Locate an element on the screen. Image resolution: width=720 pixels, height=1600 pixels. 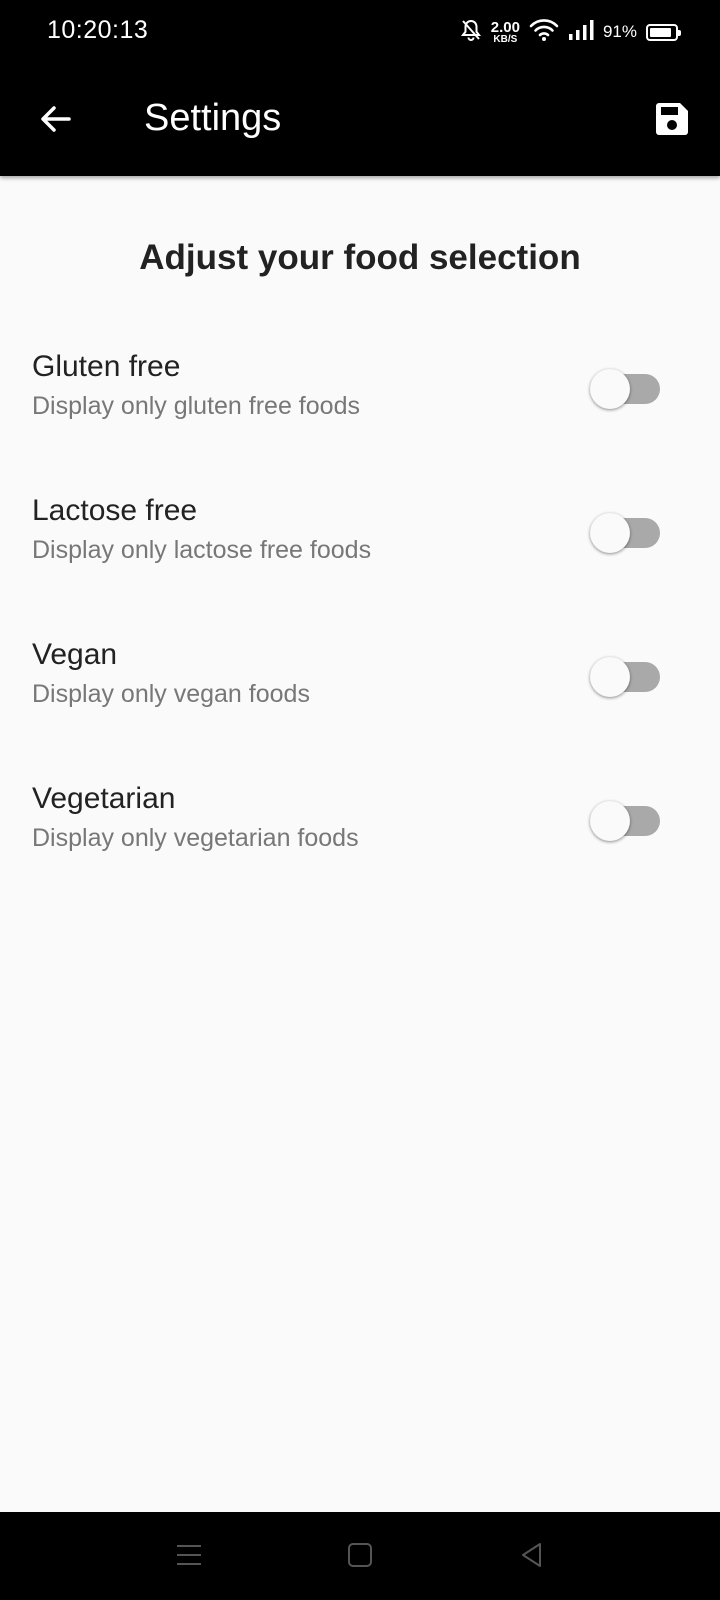
net-speed-value: 2.00 is located at coordinates (505, 27).